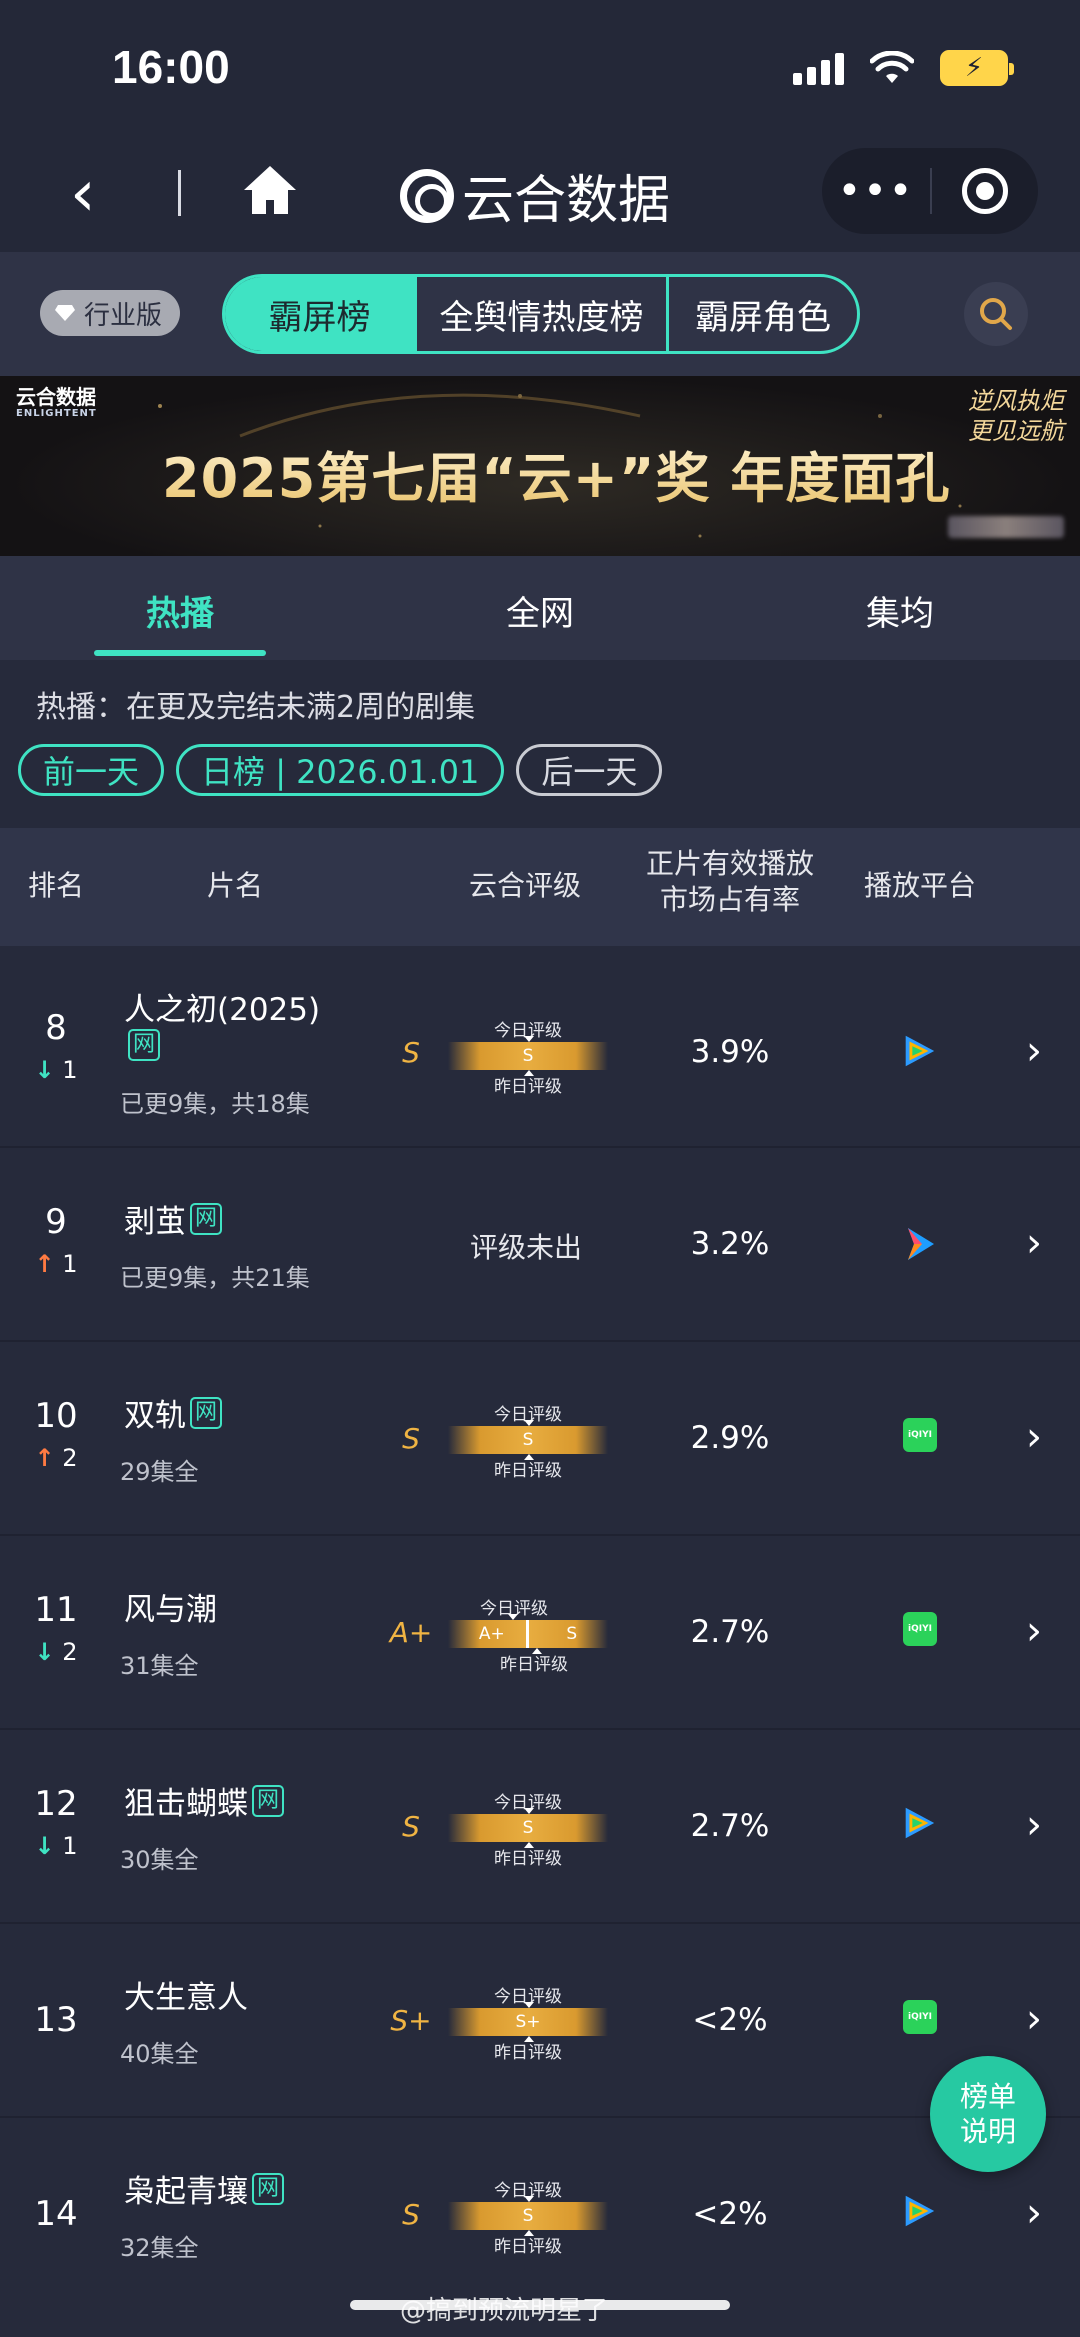  I want to click on rating-bar: S+, so click(528, 2022).